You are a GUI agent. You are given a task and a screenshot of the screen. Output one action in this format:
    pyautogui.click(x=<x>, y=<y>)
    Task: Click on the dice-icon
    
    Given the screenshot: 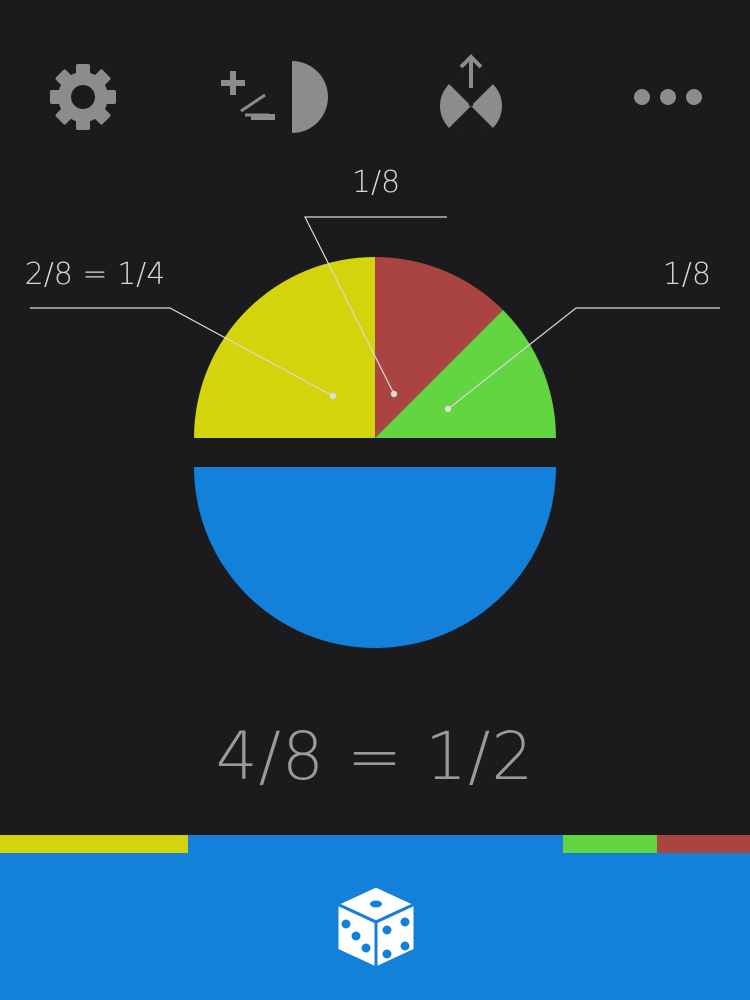 What is the action you would take?
    pyautogui.click(x=376, y=927)
    